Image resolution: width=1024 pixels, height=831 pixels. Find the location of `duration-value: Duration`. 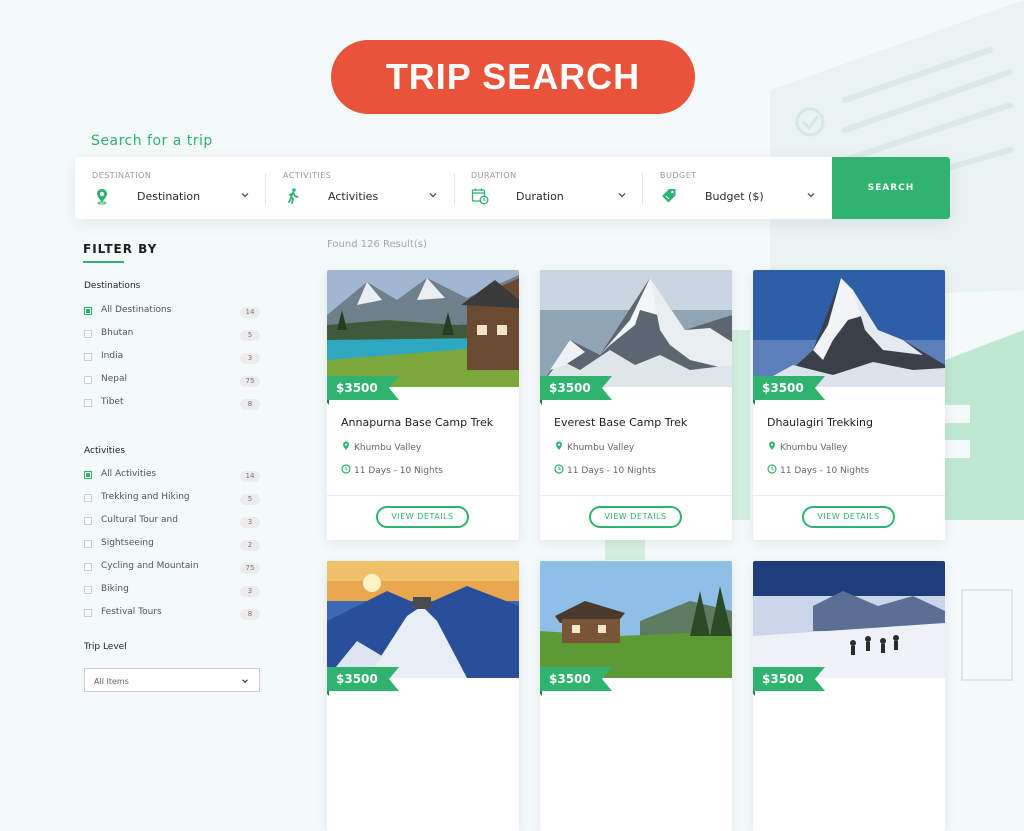

duration-value: Duration is located at coordinates (540, 196).